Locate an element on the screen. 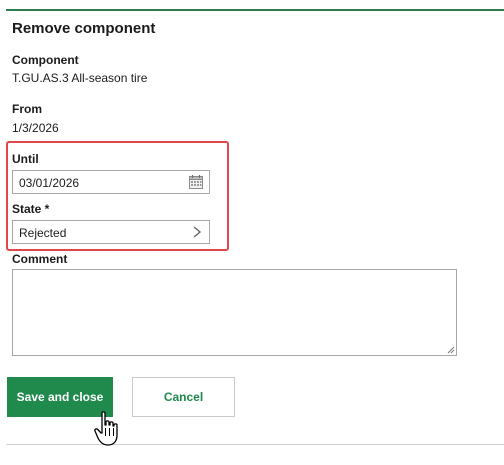 Image resolution: width=504 pixels, height=465 pixels. until-date-input: 03/01/2026 is located at coordinates (111, 182).